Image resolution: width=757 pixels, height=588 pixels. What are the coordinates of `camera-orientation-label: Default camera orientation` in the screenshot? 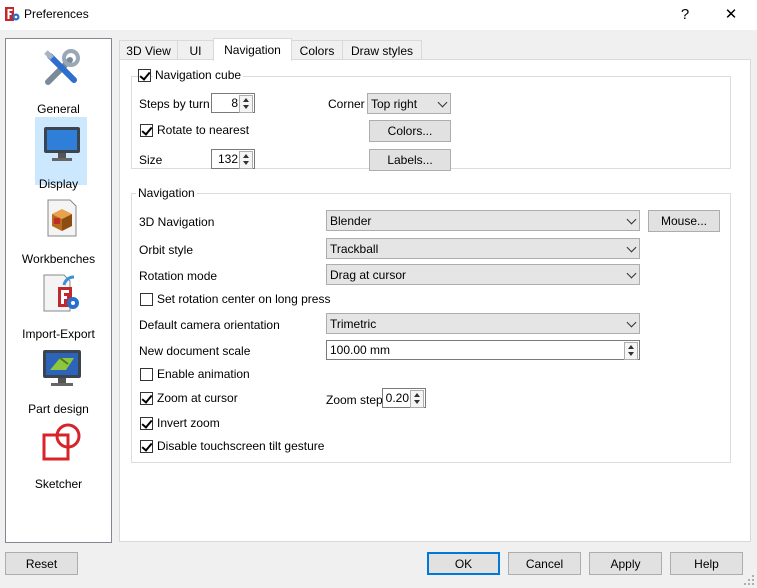 It's located at (209, 325).